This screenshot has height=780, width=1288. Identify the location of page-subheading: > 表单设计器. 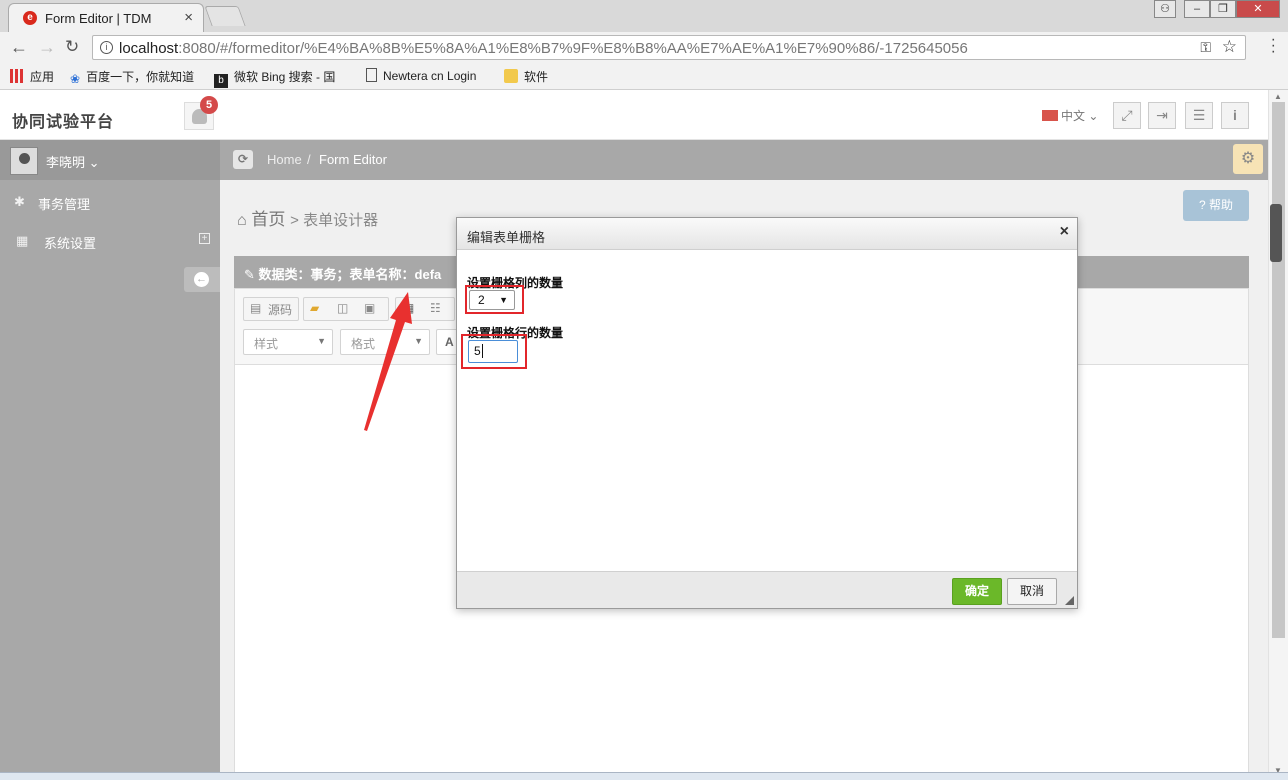
(334, 220).